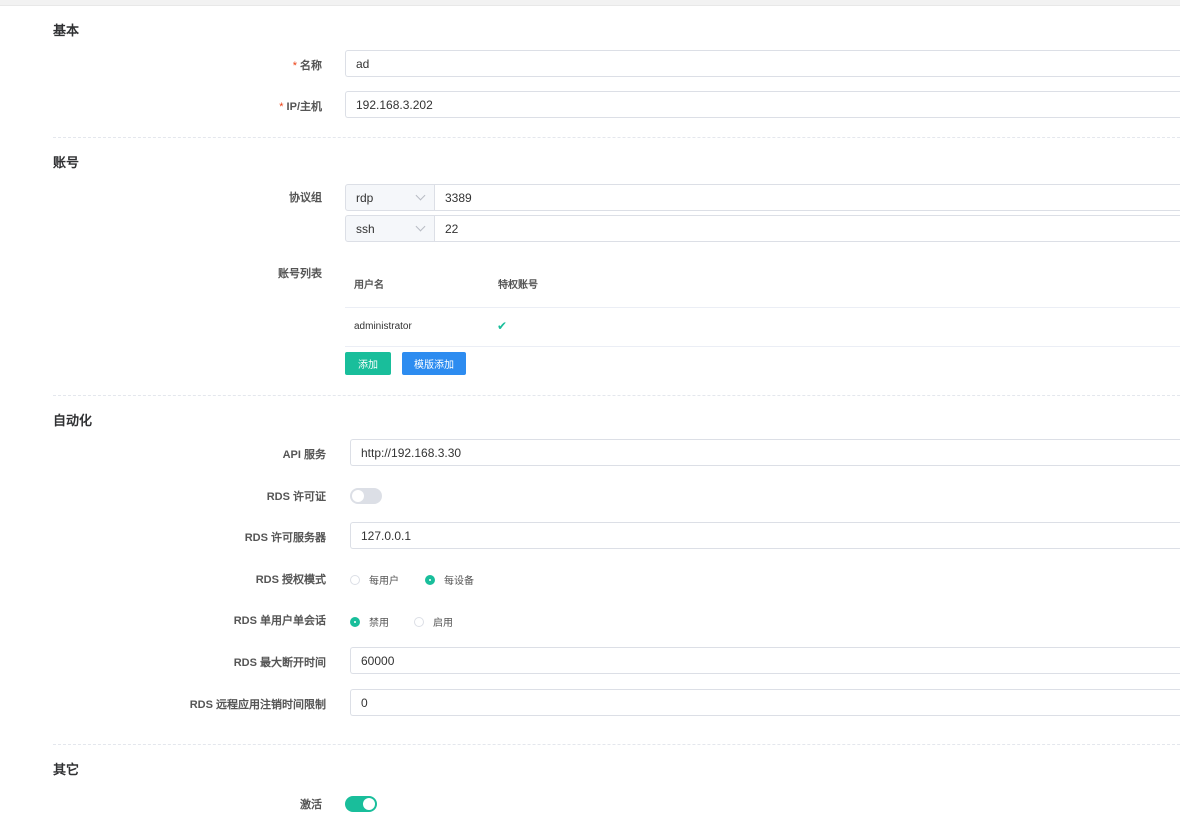  Describe the element at coordinates (311, 66) in the screenshot. I see `name-label-text: 名称` at that location.